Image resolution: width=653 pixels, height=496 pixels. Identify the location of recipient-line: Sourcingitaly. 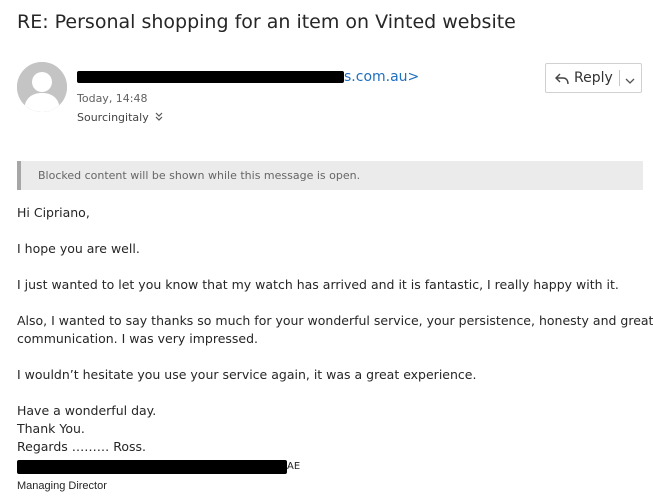
(120, 117).